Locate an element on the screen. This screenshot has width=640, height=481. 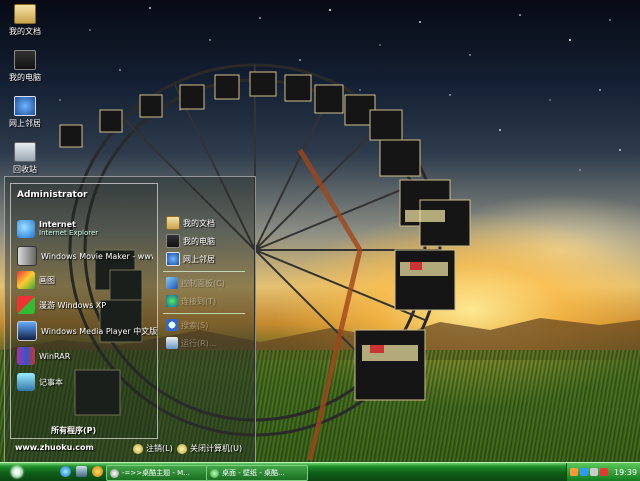
right-item-label: 连接到(T) is located at coordinates (199, 301).